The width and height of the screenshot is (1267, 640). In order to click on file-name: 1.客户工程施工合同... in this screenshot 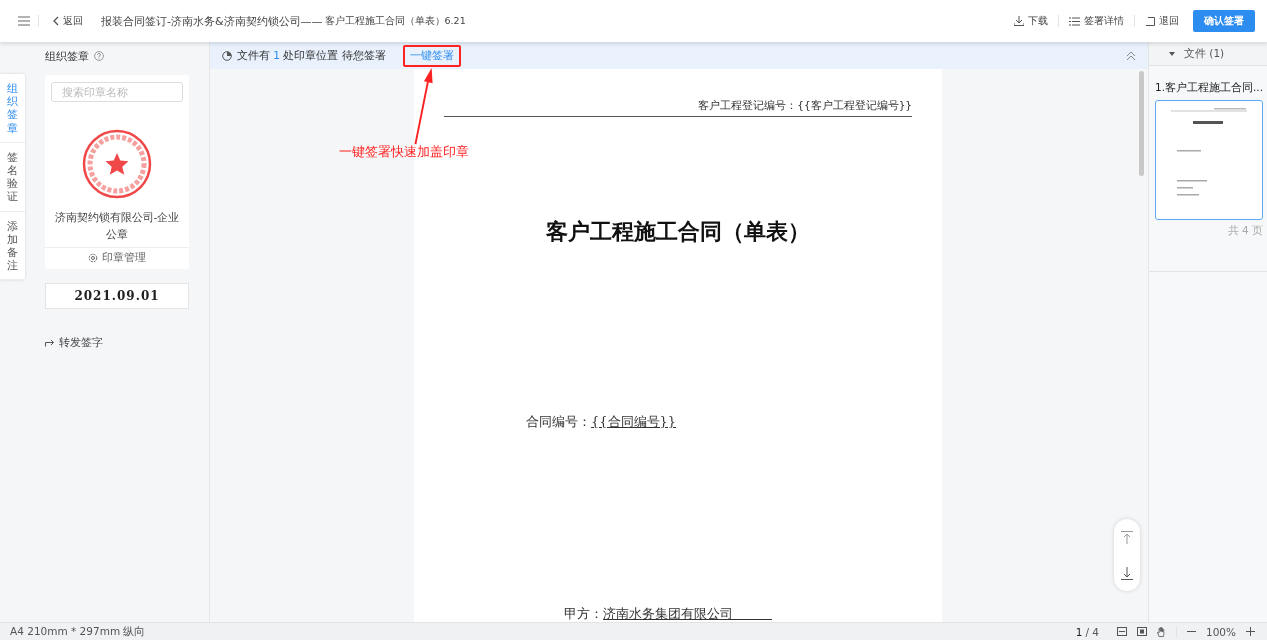, I will do `click(1209, 88)`.